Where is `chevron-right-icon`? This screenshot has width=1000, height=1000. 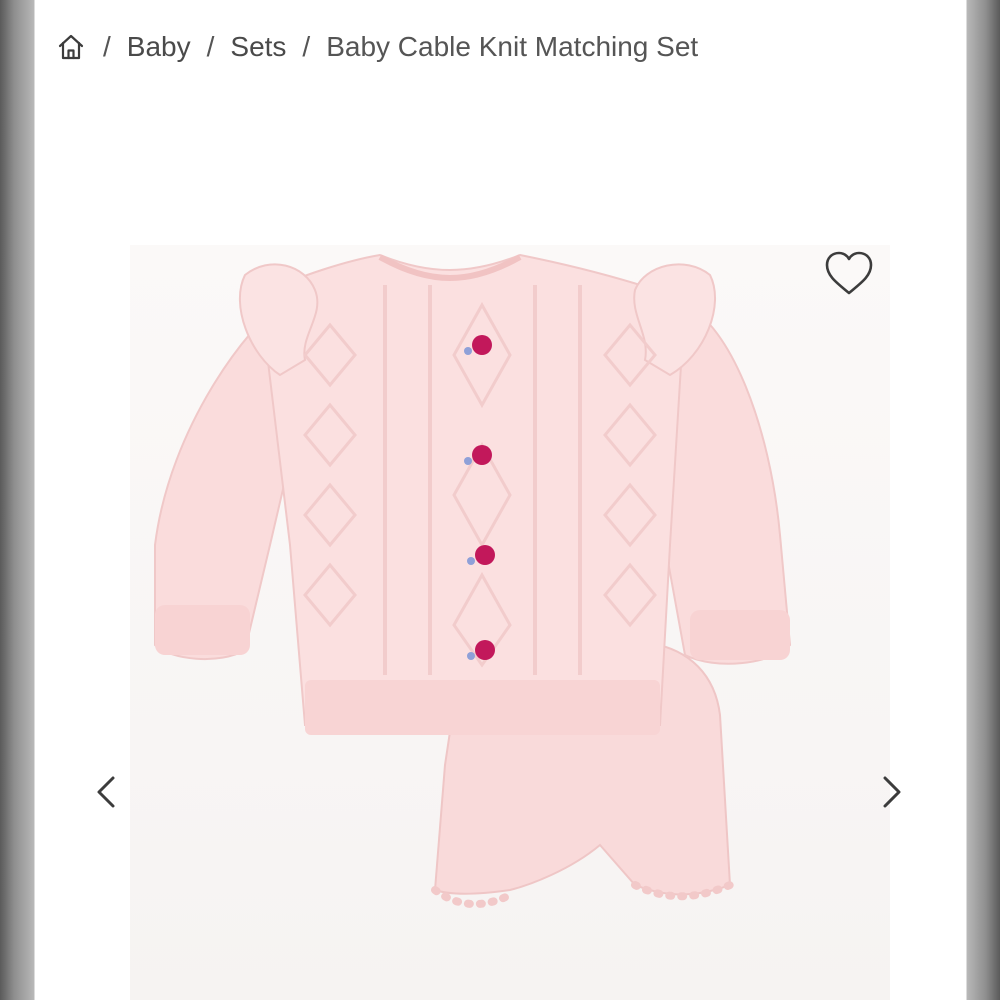
chevron-right-icon is located at coordinates (890, 792).